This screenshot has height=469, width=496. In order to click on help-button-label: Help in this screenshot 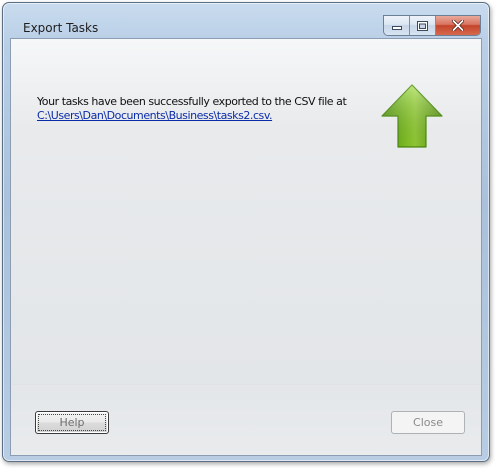, I will do `click(72, 422)`.